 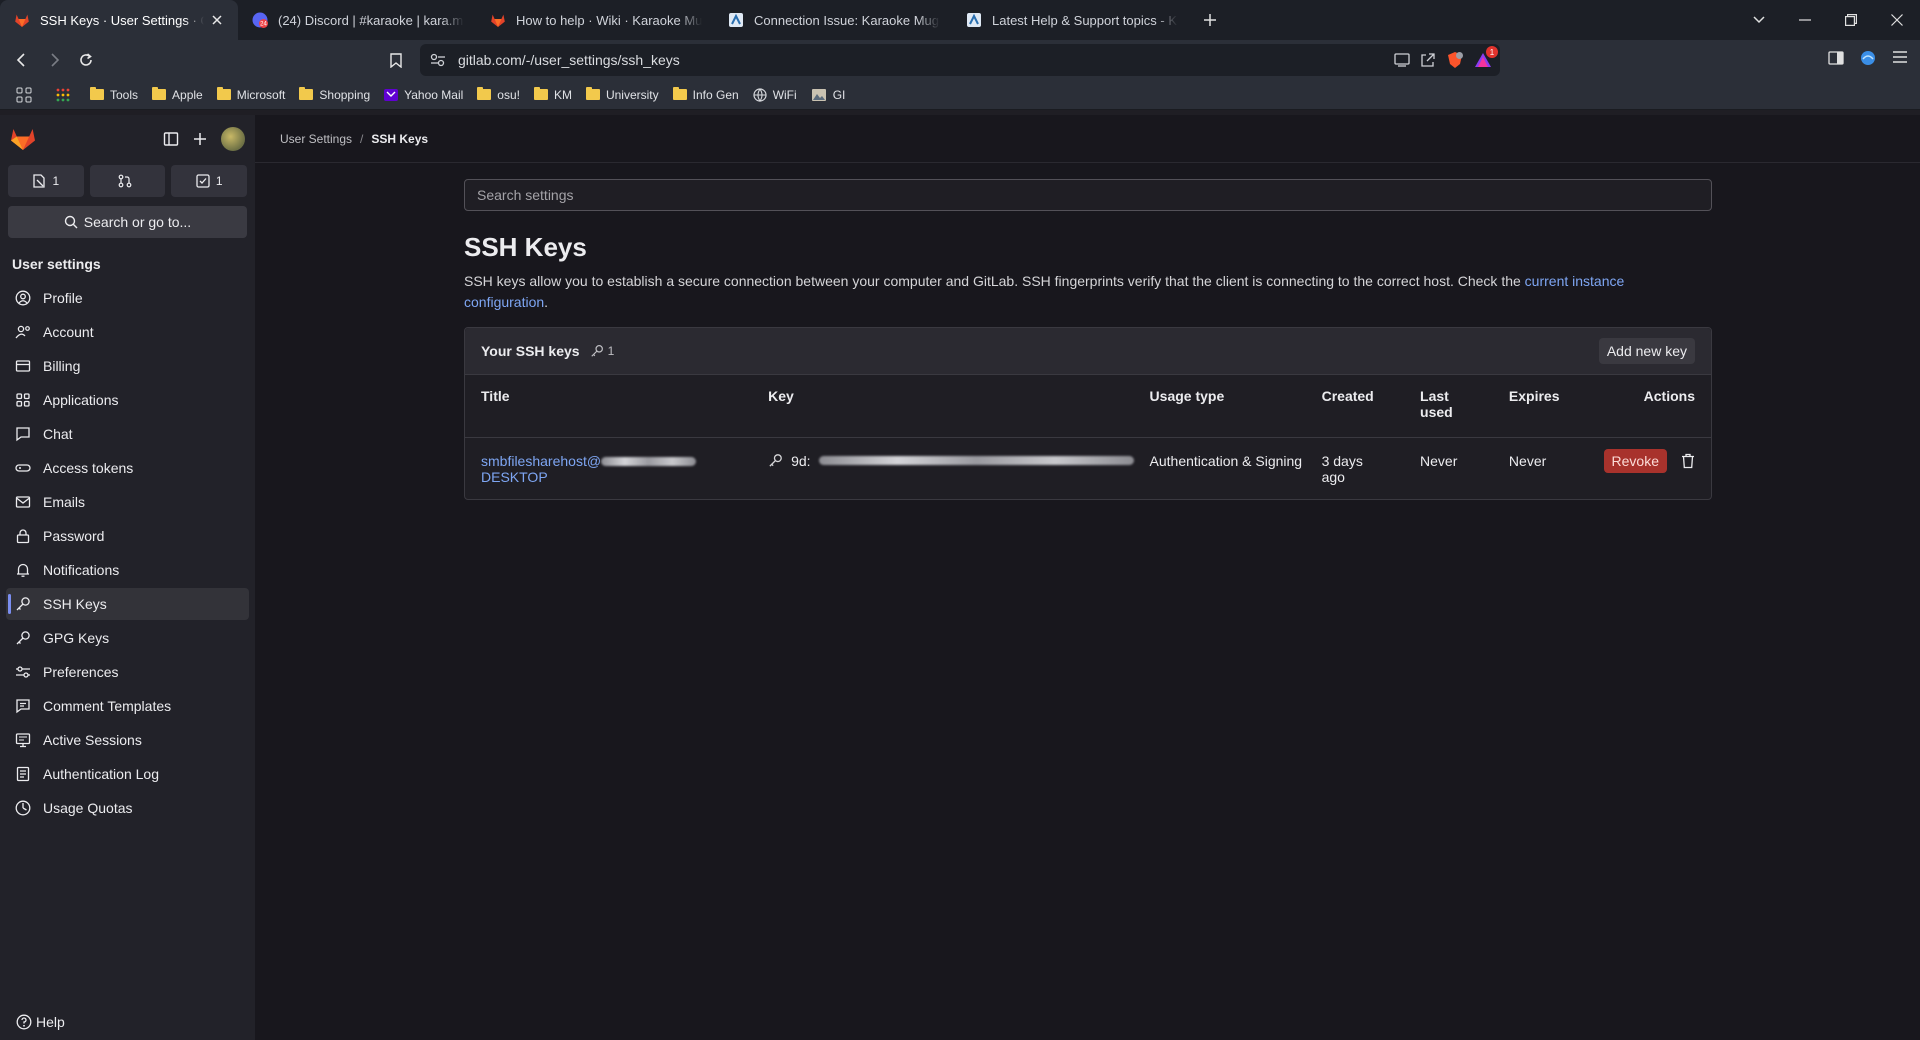 What do you see at coordinates (127, 604) in the screenshot?
I see `sidebar-item-ssh-keys: SSH Keys` at bounding box center [127, 604].